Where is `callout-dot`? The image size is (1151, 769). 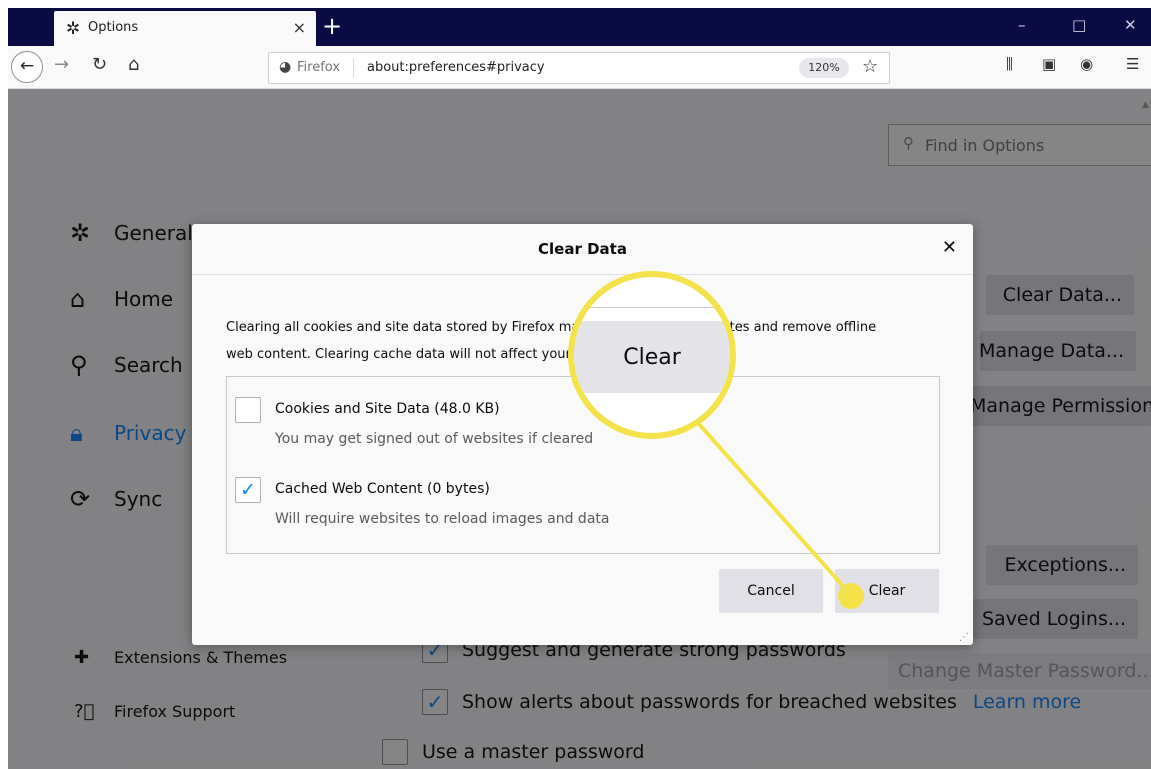 callout-dot is located at coordinates (851, 596).